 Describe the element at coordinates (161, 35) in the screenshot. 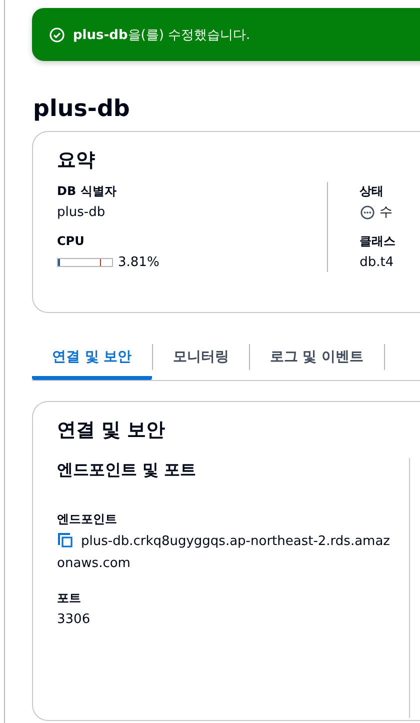

I see `success-message: plus-db을(를) 수정했습니다.` at that location.